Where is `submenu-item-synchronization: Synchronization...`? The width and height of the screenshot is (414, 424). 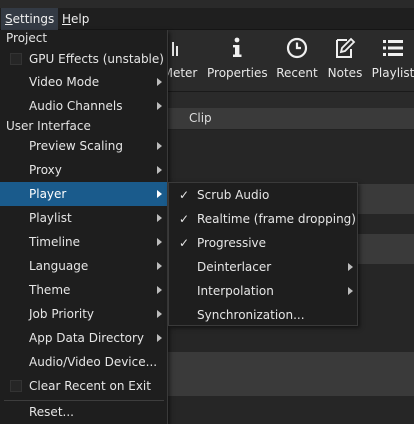 submenu-item-synchronization: Synchronization... is located at coordinates (263, 315).